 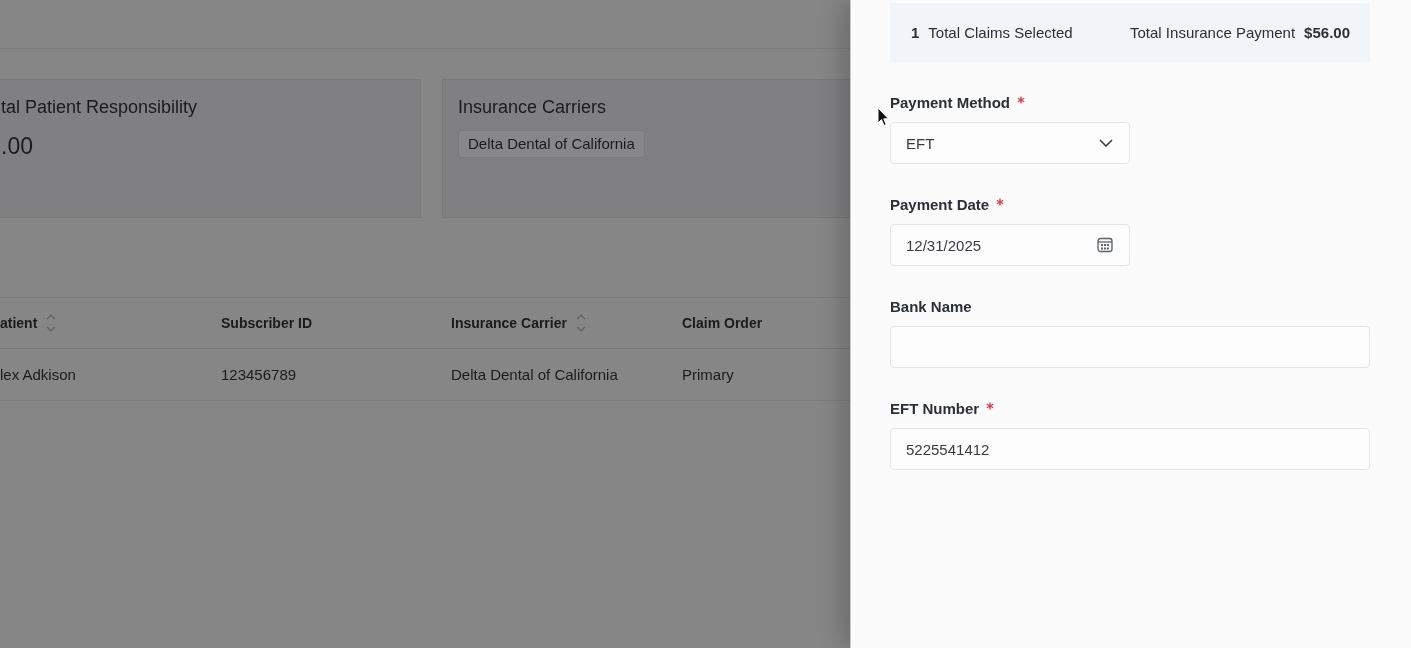 What do you see at coordinates (883, 117) in the screenshot?
I see `mouse-pointer-icon` at bounding box center [883, 117].